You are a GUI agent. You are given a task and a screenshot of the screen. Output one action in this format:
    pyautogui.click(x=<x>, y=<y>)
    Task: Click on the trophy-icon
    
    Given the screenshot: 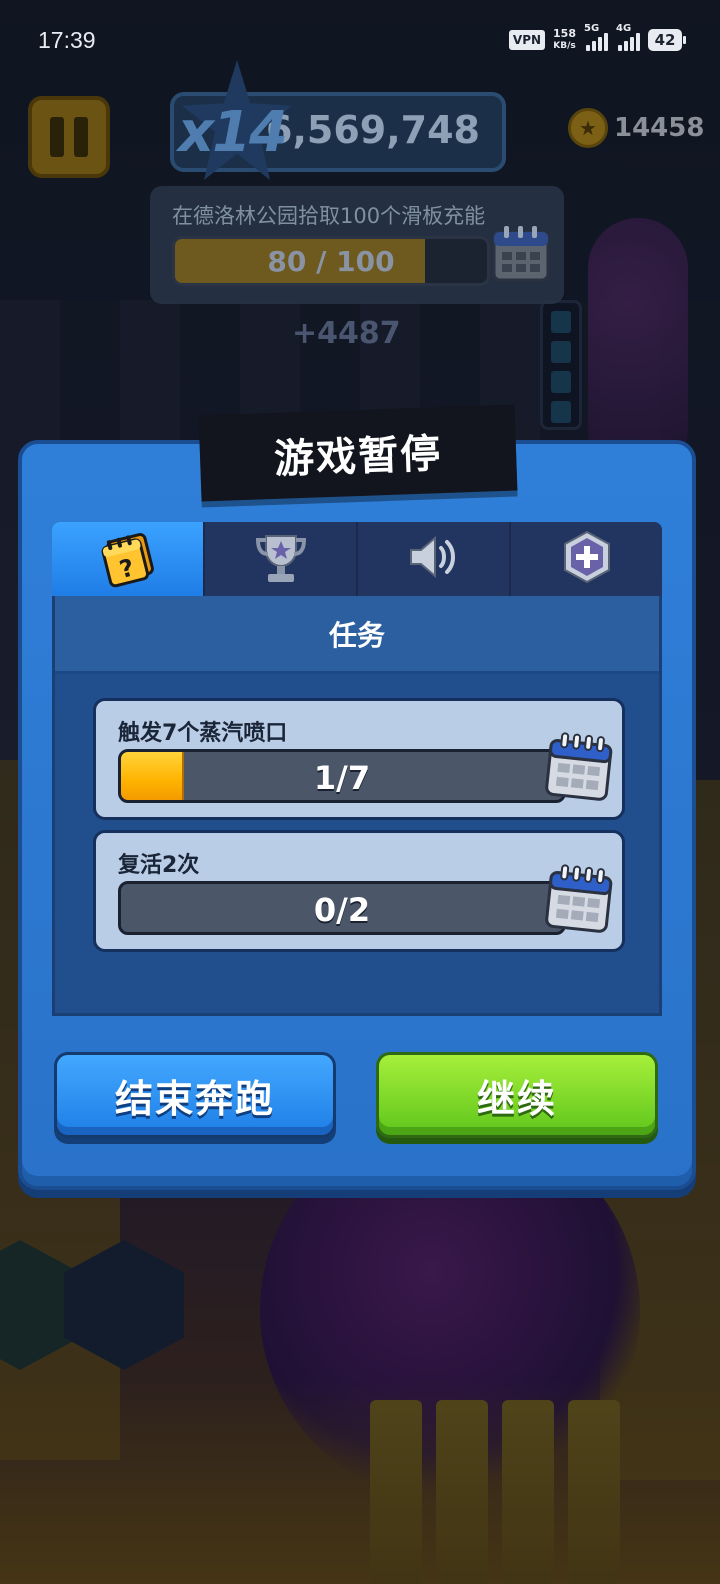 What is the action you would take?
    pyautogui.click(x=281, y=559)
    